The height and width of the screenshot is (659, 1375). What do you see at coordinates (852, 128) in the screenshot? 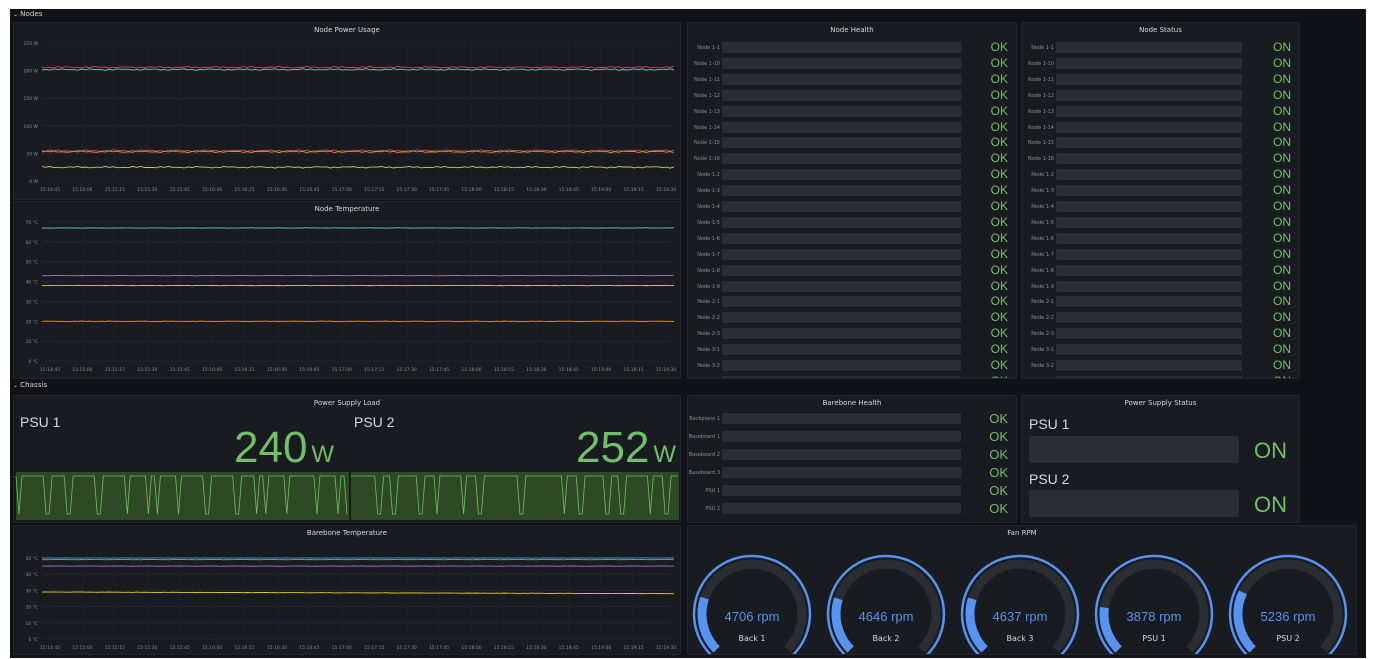
I see `stat-row: Node 1-14 OK` at bounding box center [852, 128].